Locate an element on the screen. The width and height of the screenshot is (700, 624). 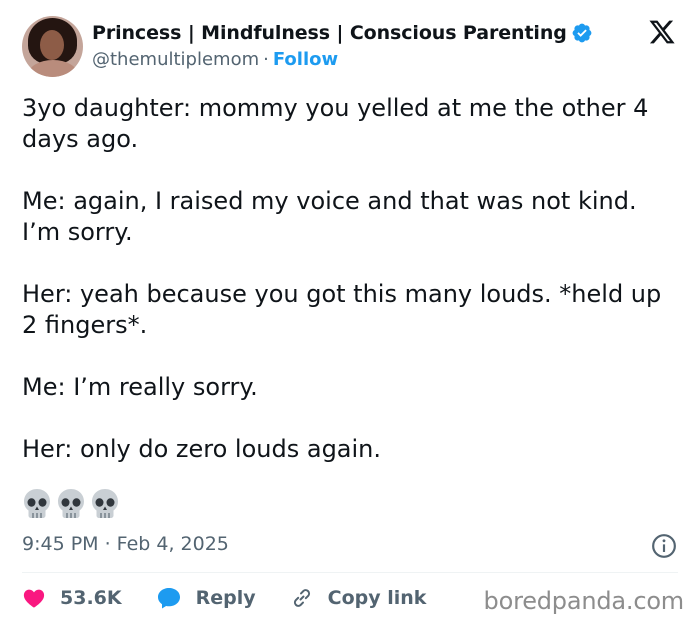
tweet-paragraph: Her: only do zero louds again. is located at coordinates (202, 449).